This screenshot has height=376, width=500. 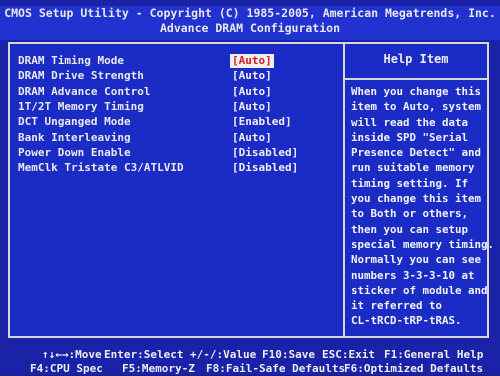 What do you see at coordinates (84, 91) in the screenshot?
I see `setting-label: DRAM Advance Control` at bounding box center [84, 91].